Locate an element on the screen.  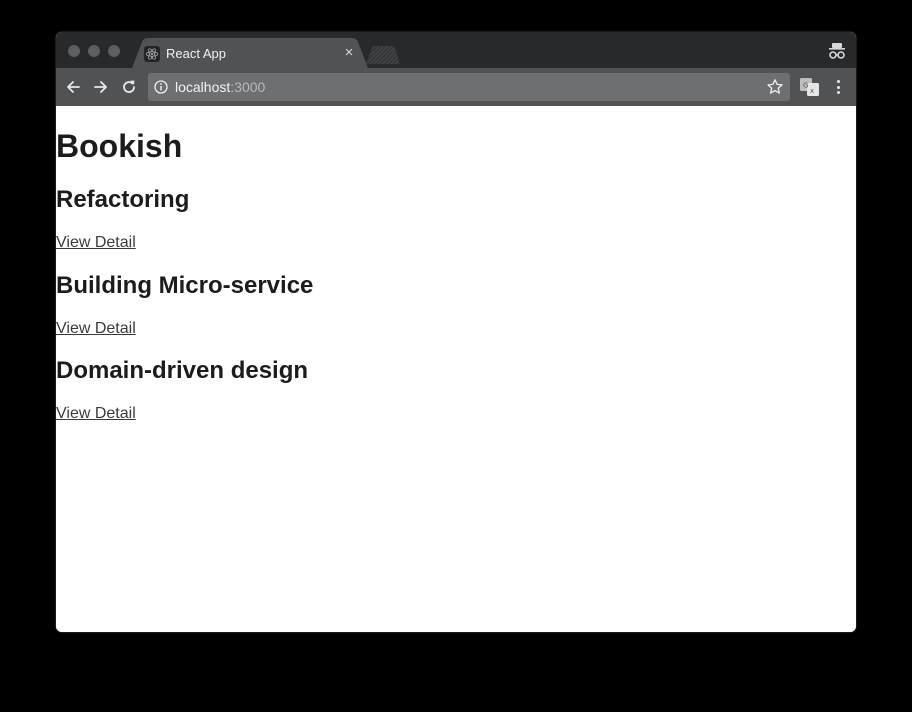
page-title: Bookish is located at coordinates (119, 146).